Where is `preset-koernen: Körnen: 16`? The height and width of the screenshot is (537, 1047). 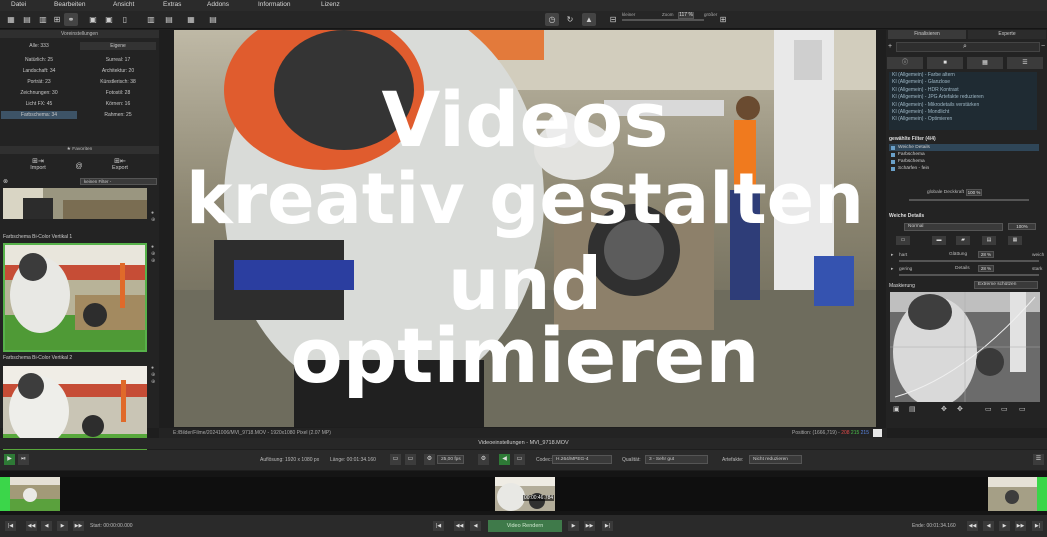
preset-koernen: Körnen: 16 is located at coordinates (118, 104).